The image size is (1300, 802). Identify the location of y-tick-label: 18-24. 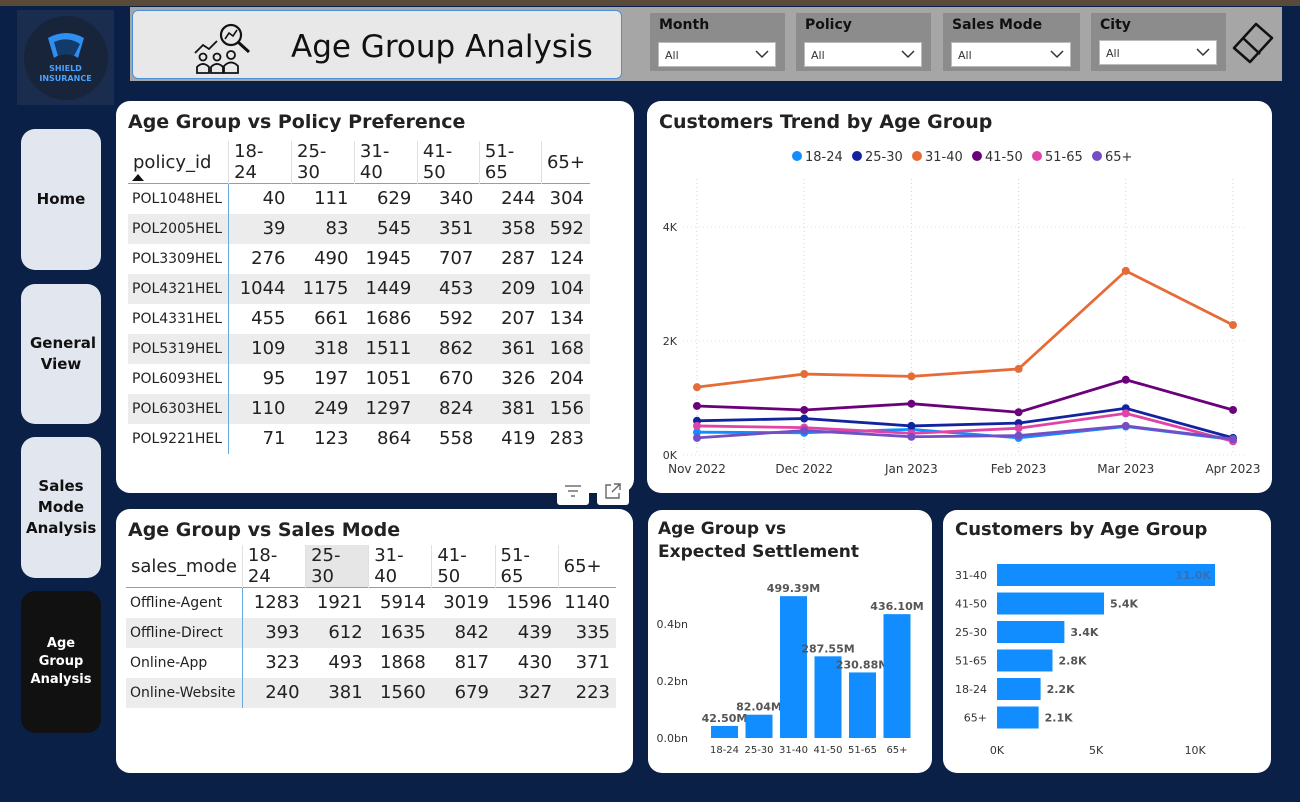
(971, 689).